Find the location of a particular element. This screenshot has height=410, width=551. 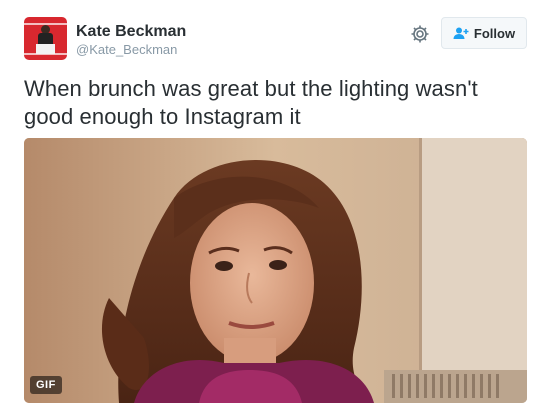

gear-icon is located at coordinates (420, 34).